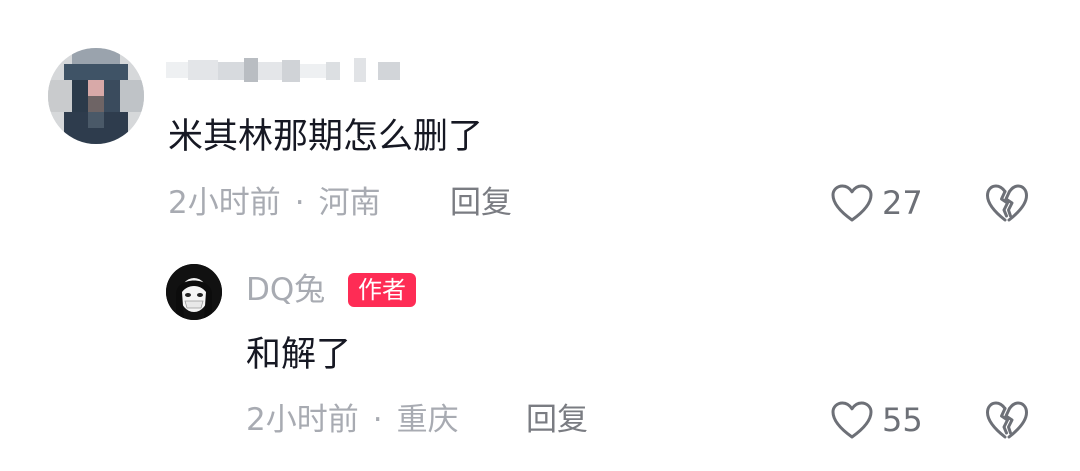 The width and height of the screenshot is (1080, 471). What do you see at coordinates (302, 420) in the screenshot?
I see `reply-time: 2小时前` at bounding box center [302, 420].